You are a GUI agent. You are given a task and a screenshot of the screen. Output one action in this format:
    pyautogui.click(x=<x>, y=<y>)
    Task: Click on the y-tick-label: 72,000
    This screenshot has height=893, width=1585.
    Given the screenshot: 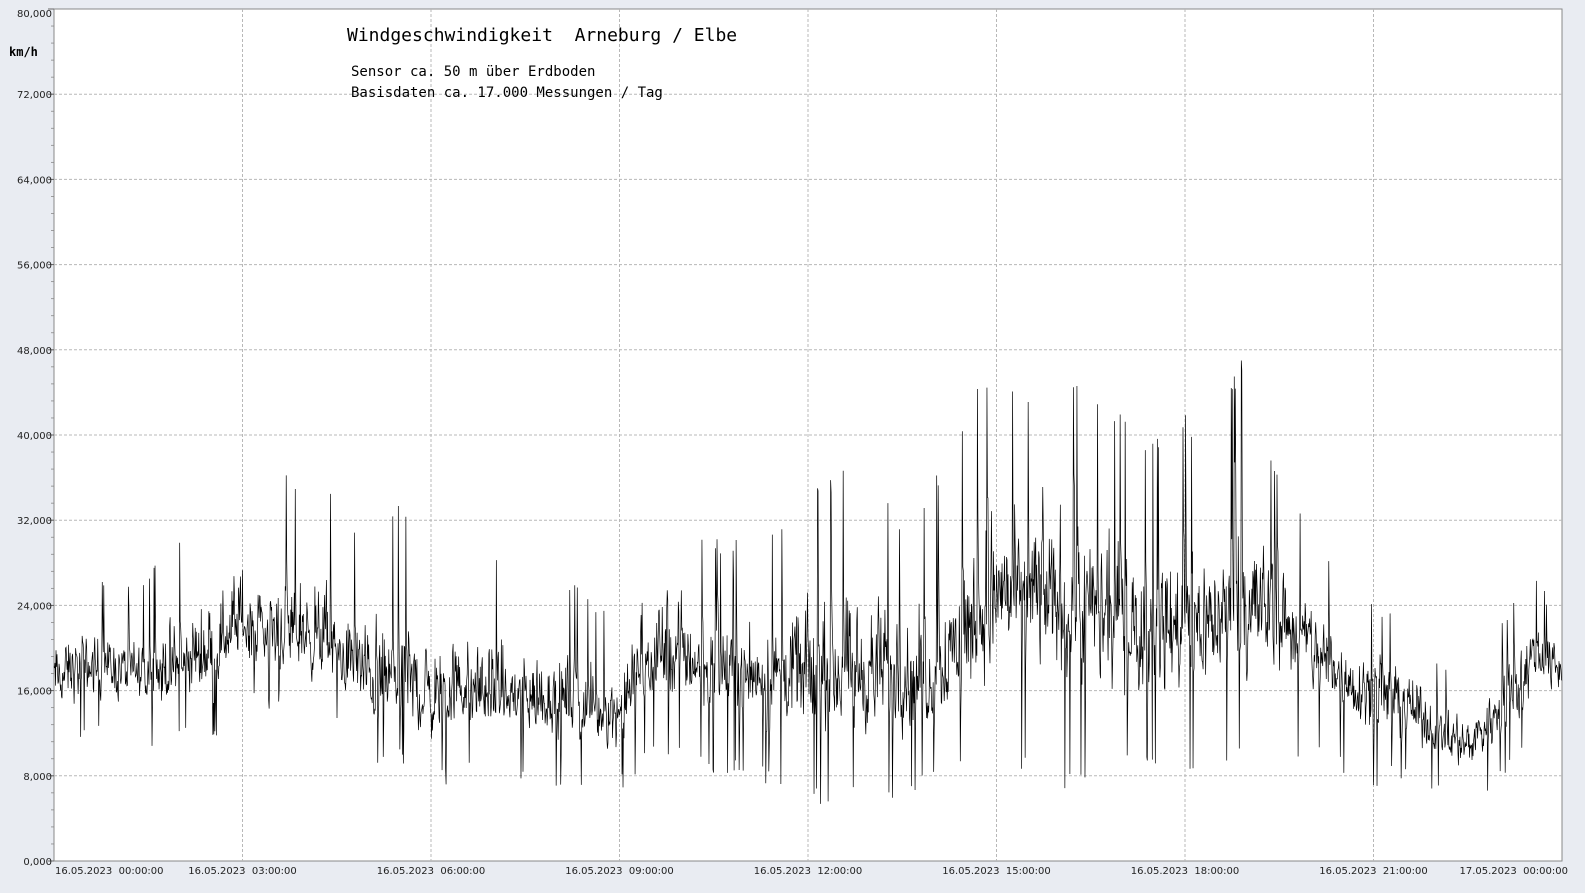 What is the action you would take?
    pyautogui.click(x=34, y=95)
    